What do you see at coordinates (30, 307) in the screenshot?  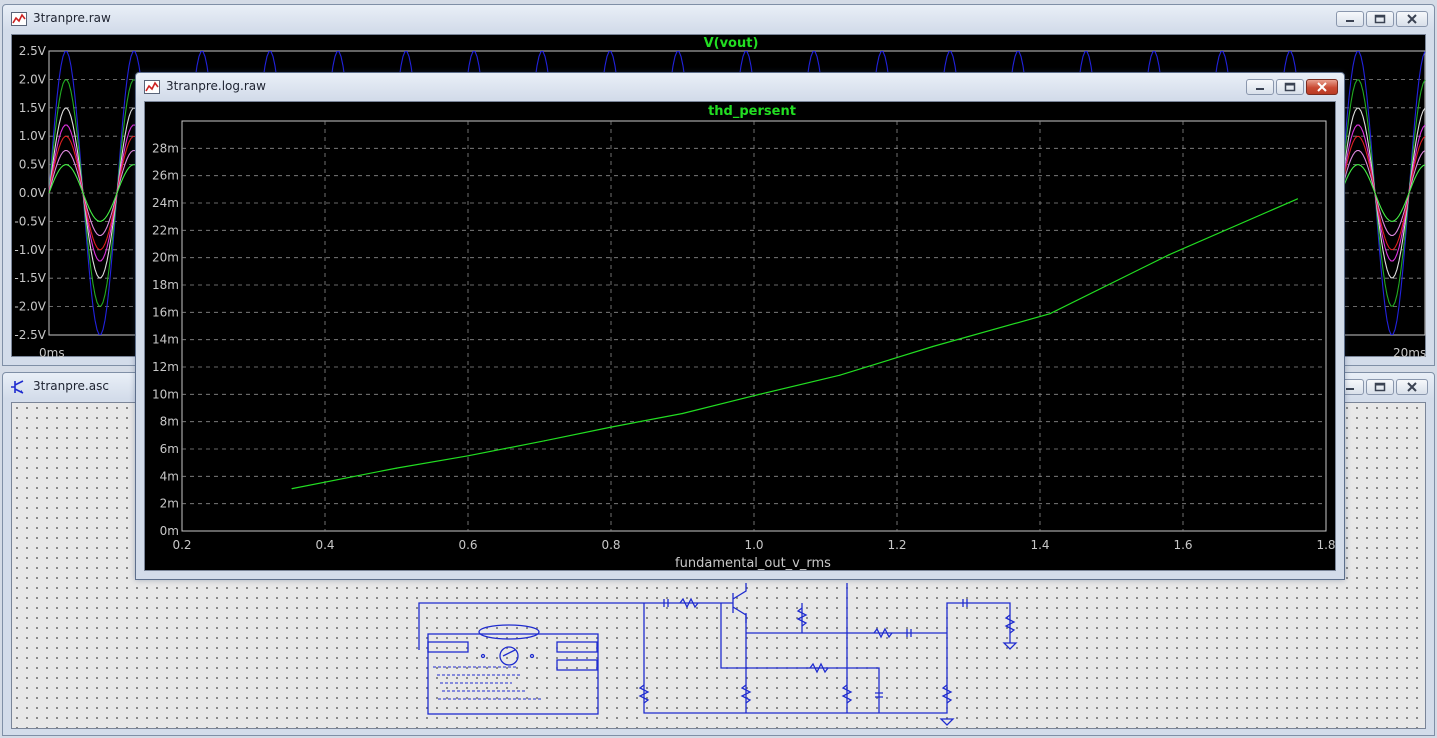 I see `transient-y-tick-label: -2.0V` at bounding box center [30, 307].